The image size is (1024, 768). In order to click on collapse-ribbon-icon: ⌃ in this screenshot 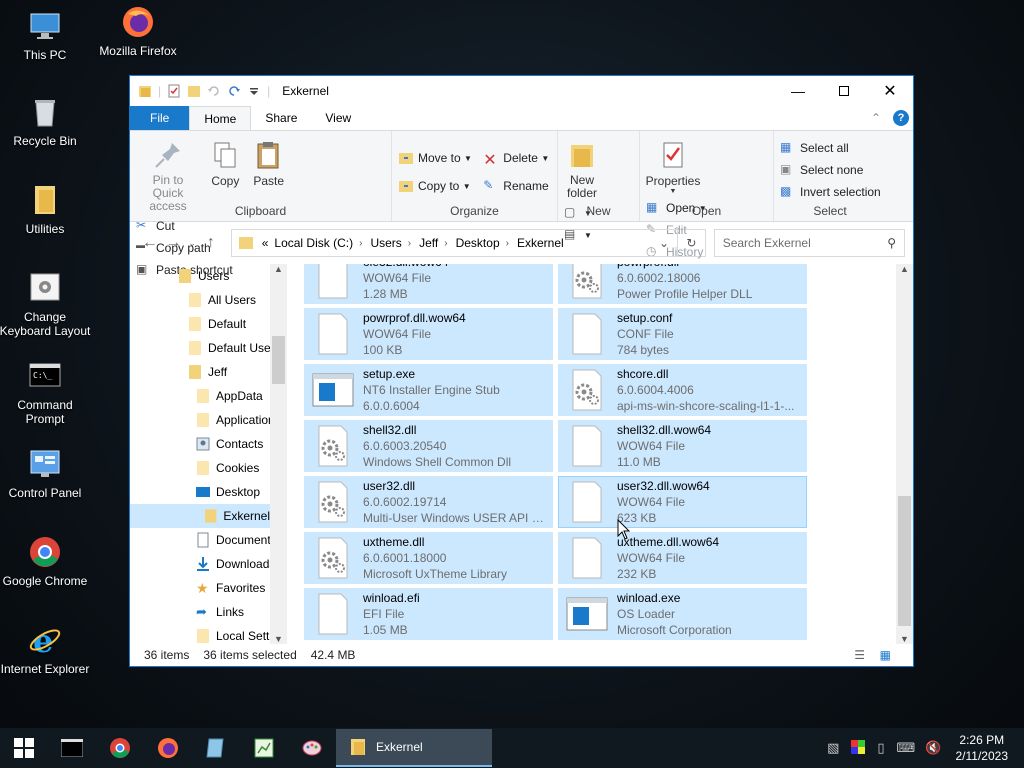, I will do `click(876, 118)`.